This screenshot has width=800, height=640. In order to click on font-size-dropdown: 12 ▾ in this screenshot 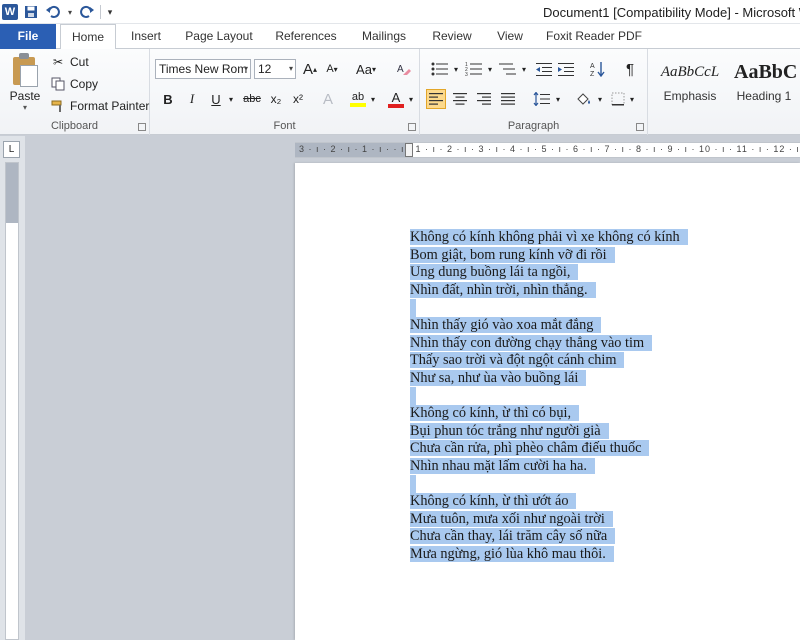, I will do `click(275, 69)`.